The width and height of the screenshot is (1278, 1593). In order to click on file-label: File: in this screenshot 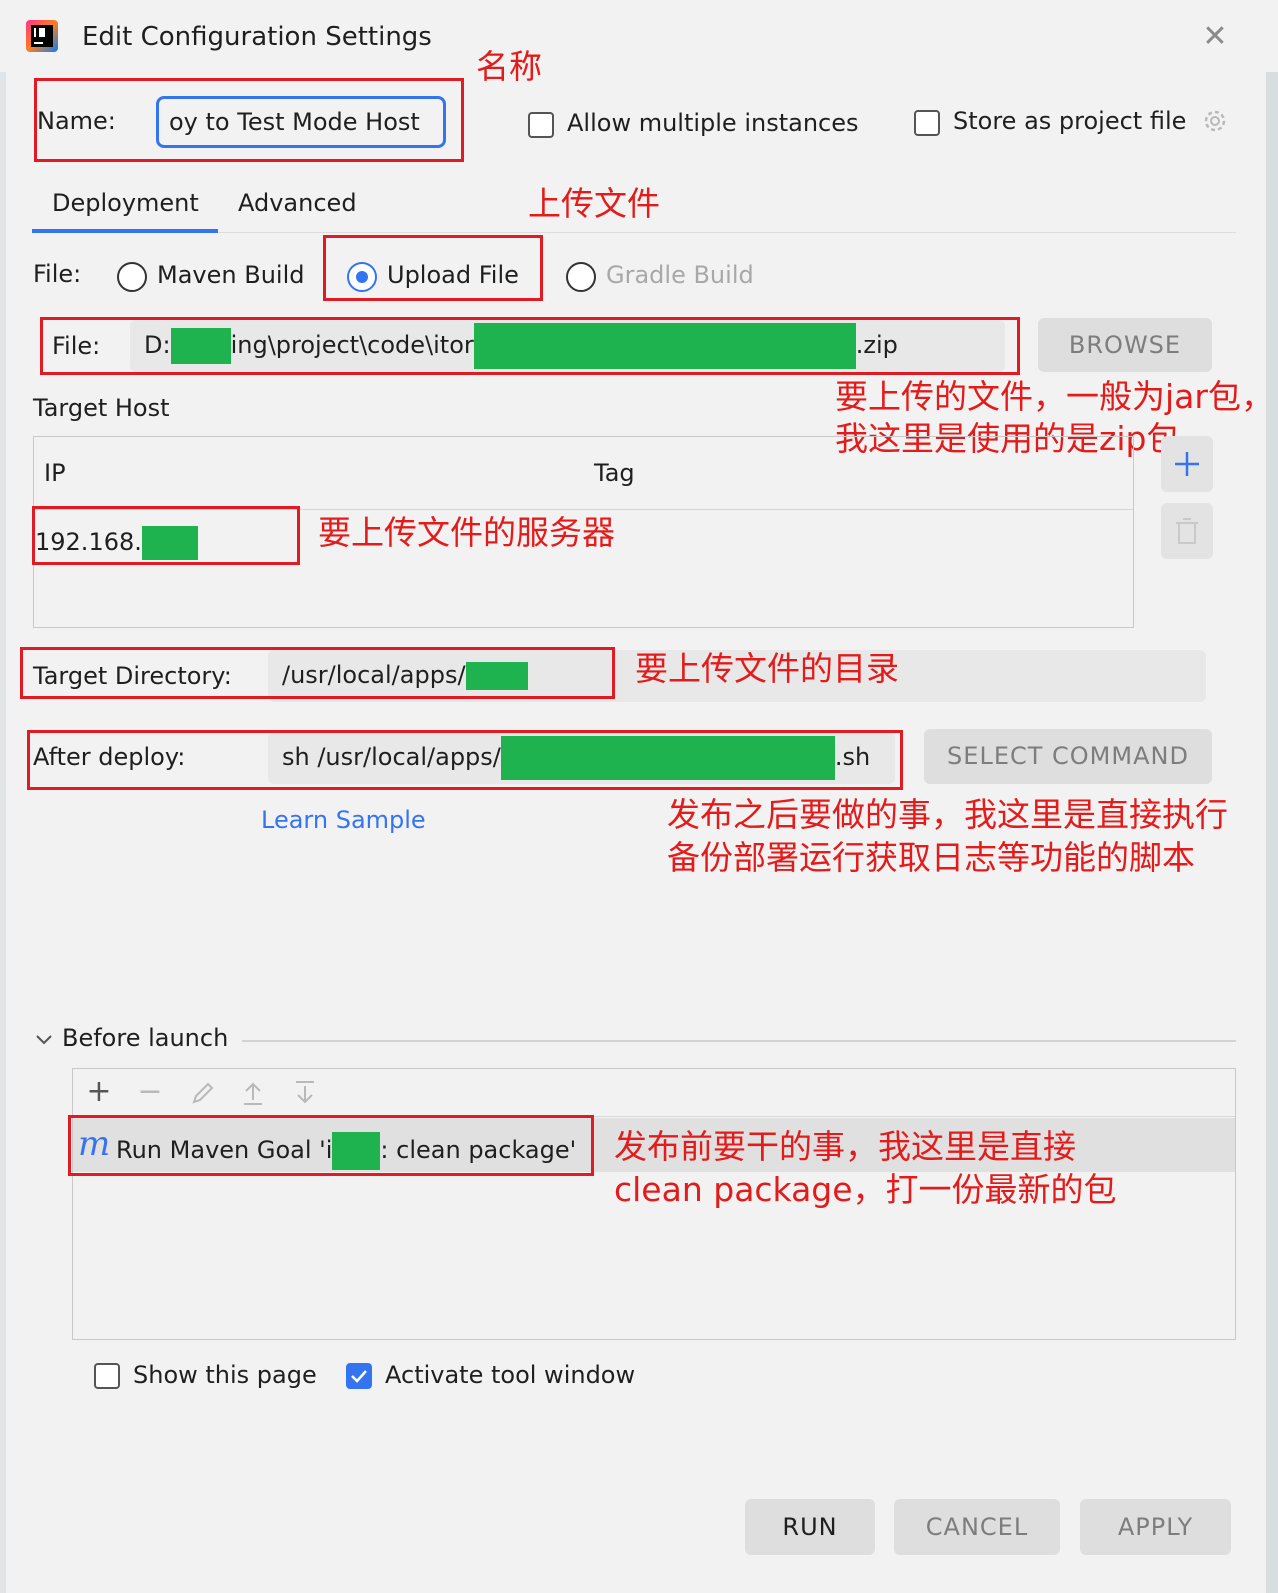, I will do `click(76, 346)`.